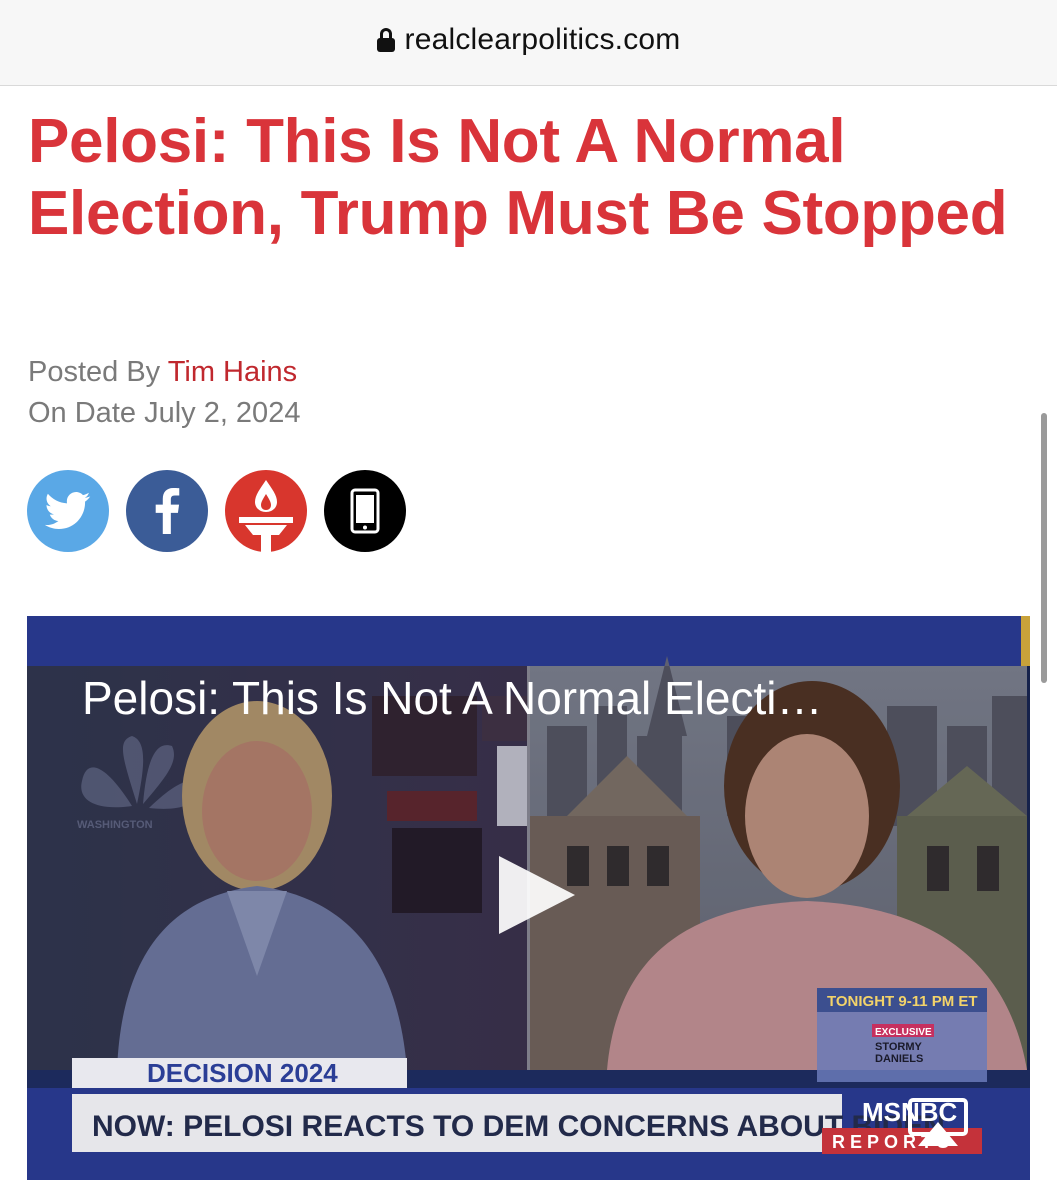  I want to click on promo-name-2: DANIELS, so click(899, 1059).